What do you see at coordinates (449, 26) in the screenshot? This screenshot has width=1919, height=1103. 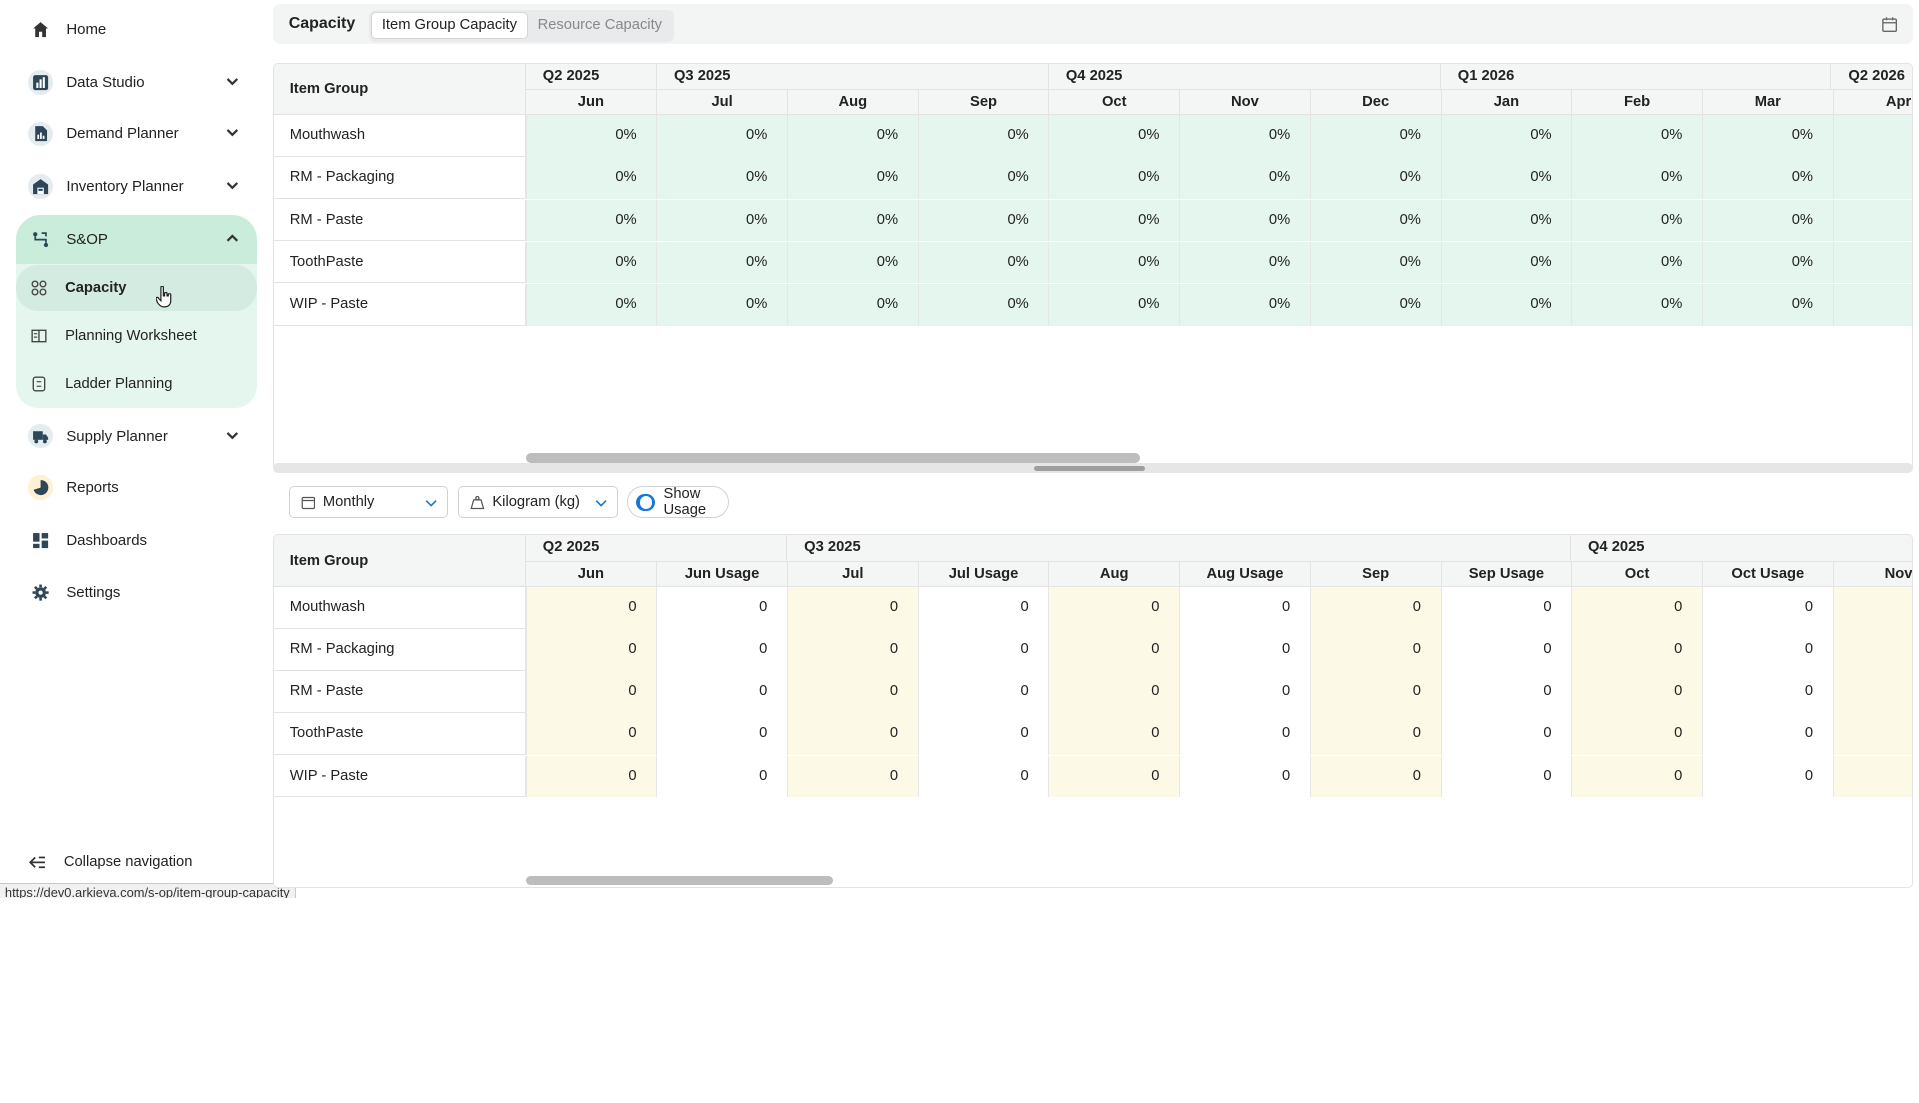 I see `tab-item-group-capacity: Item Group Capacity` at bounding box center [449, 26].